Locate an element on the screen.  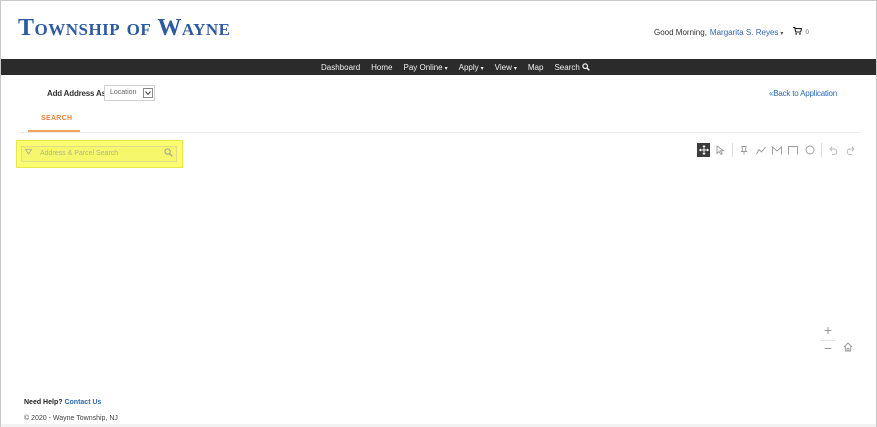
user-menu-button: Margarita S. Reyes ▾ is located at coordinates (746, 32).